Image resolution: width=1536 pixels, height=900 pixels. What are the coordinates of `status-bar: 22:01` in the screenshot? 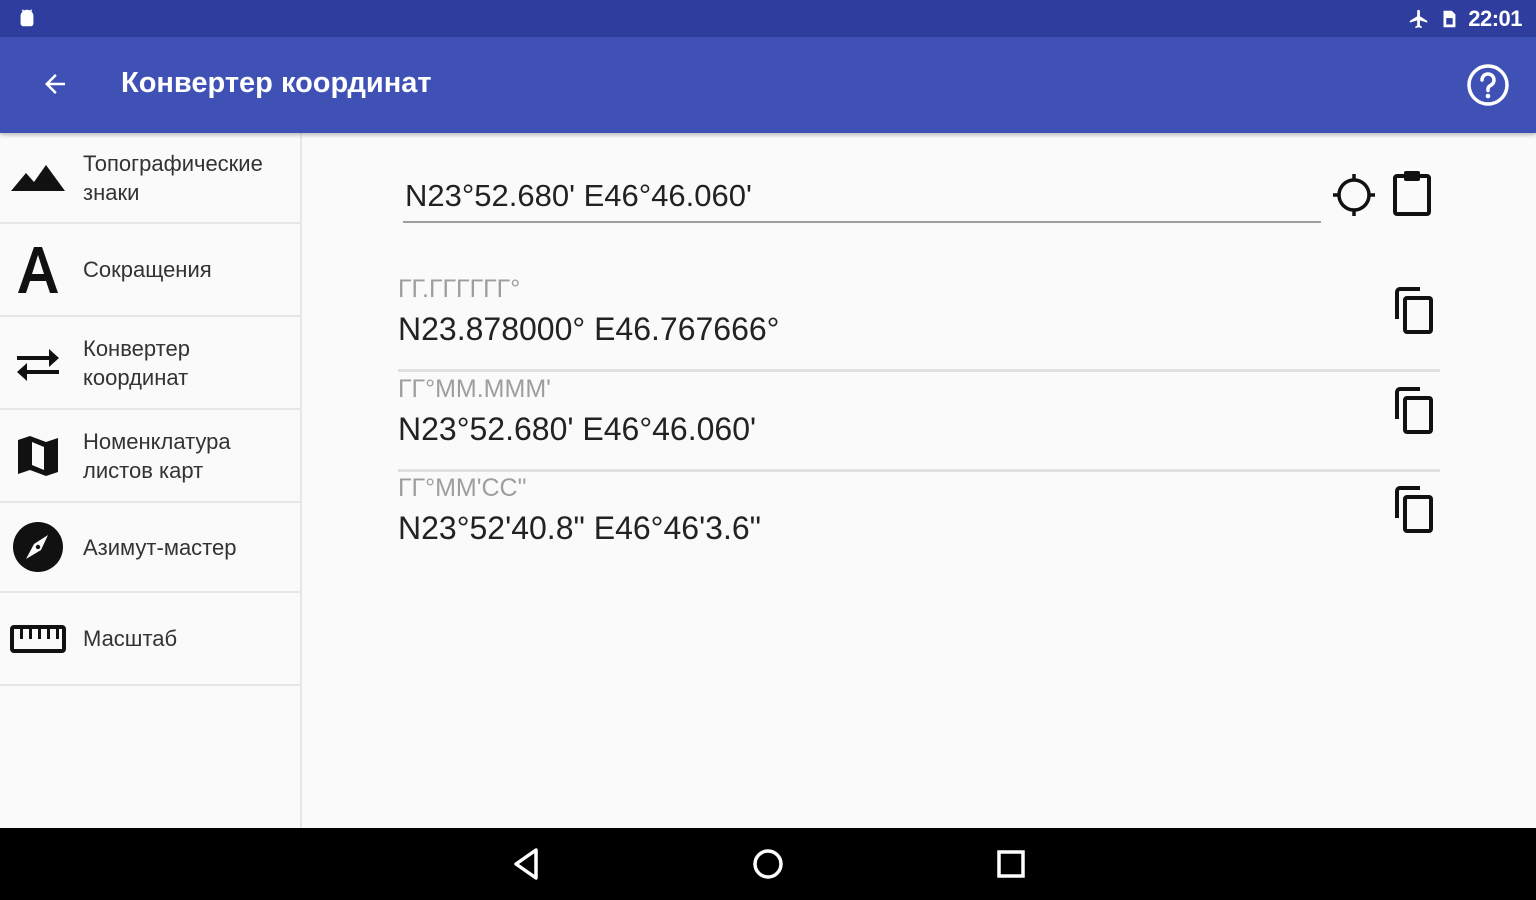 It's located at (768, 18).